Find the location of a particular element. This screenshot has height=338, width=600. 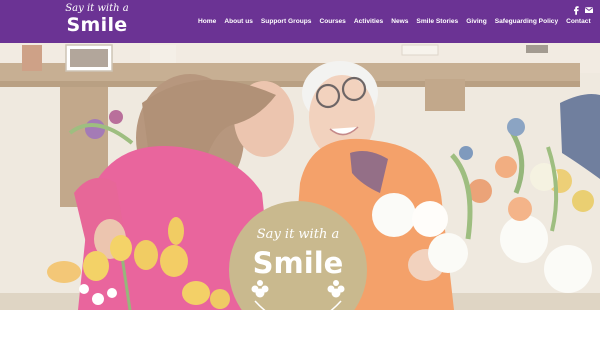

page-content-start is located at coordinates (300, 324).